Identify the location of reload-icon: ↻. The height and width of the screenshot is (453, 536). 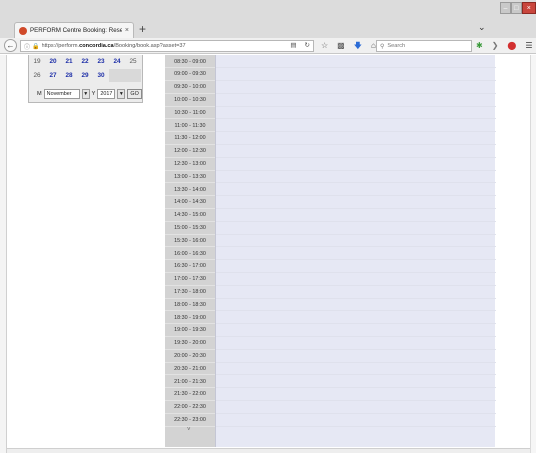
(307, 46).